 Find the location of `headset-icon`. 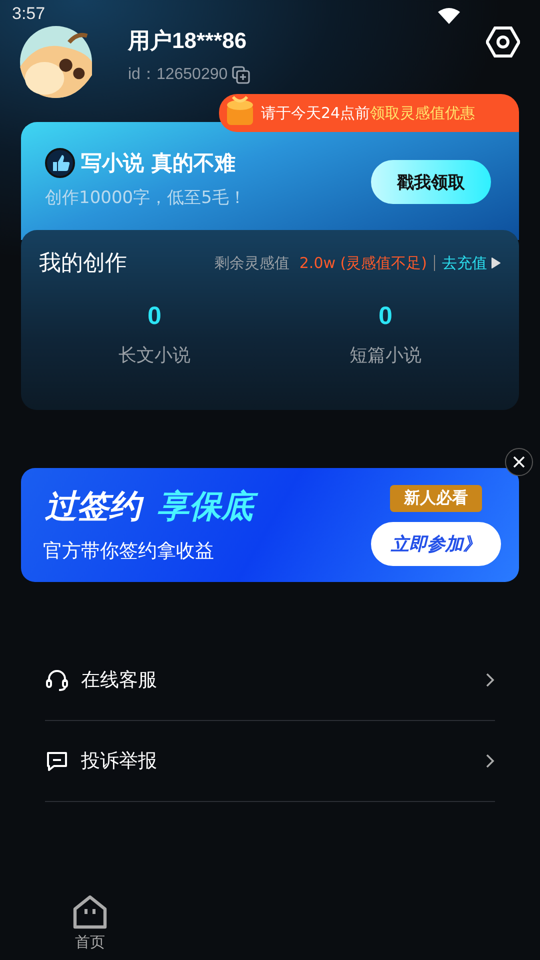

headset-icon is located at coordinates (57, 680).